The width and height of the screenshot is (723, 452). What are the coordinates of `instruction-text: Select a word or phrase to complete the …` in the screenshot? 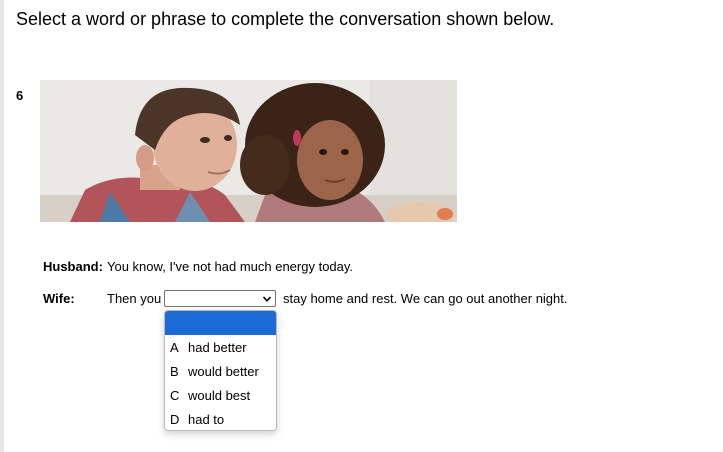 It's located at (285, 19).